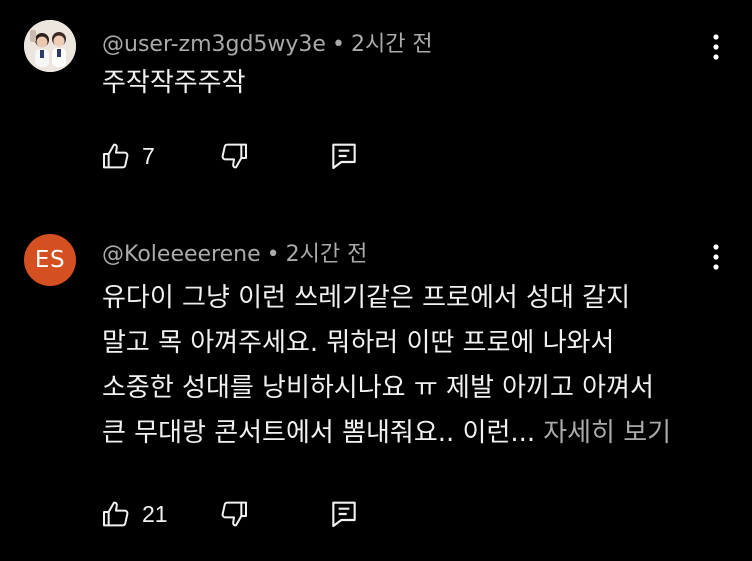 The width and height of the screenshot is (752, 561). Describe the element at coordinates (260, 156) in the screenshot. I see `comment-actions: 7` at that location.